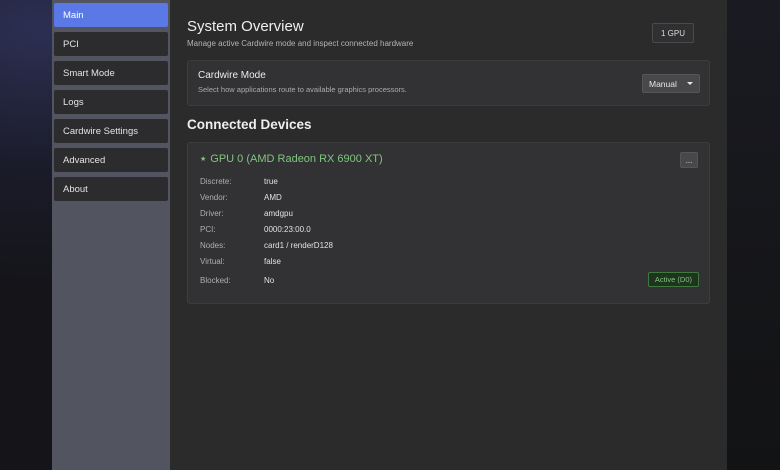 The width and height of the screenshot is (780, 470). What do you see at coordinates (663, 83) in the screenshot?
I see `cardwire-mode-selected-value: Manual` at bounding box center [663, 83].